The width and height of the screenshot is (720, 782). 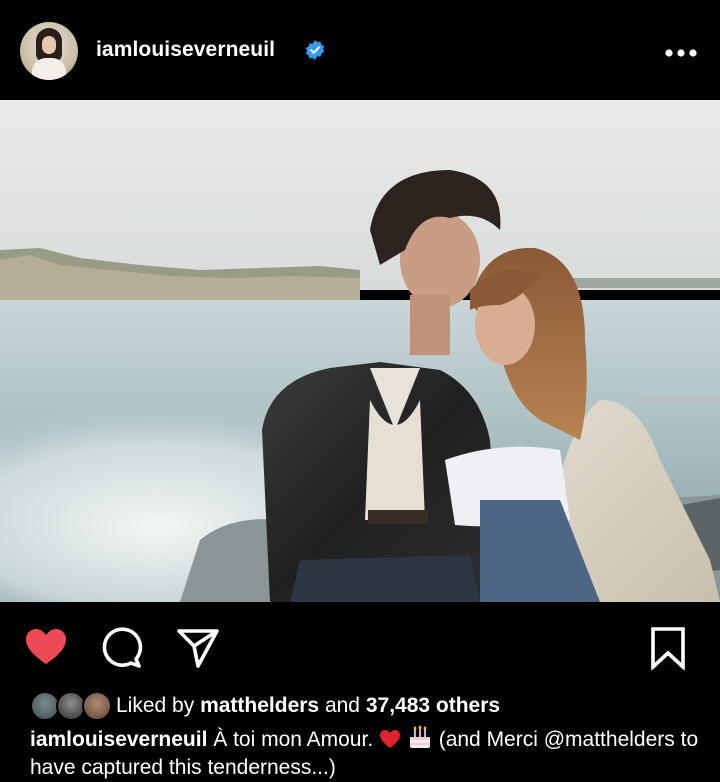 I want to click on comment-icon, so click(x=122, y=648).